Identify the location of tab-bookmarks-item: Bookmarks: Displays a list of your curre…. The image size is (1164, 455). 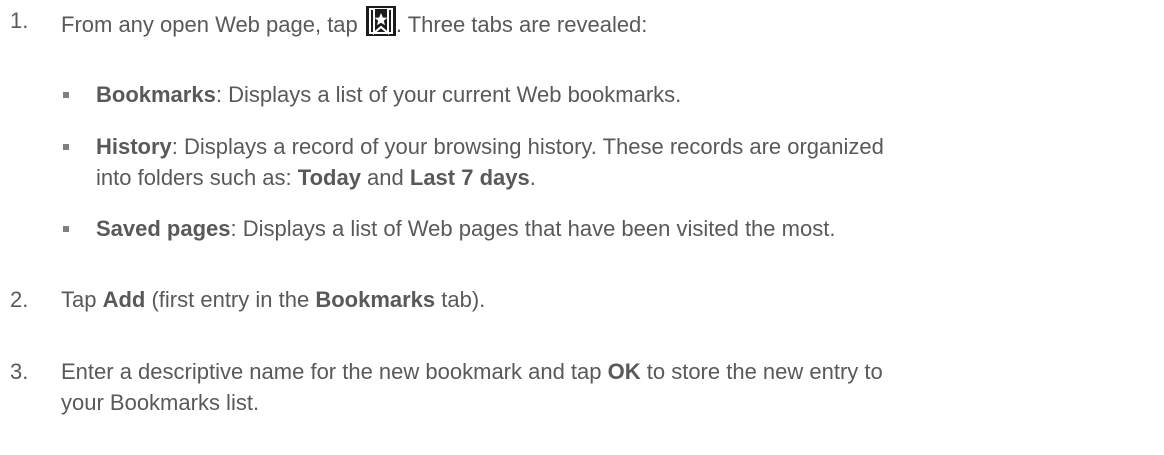
(388, 95).